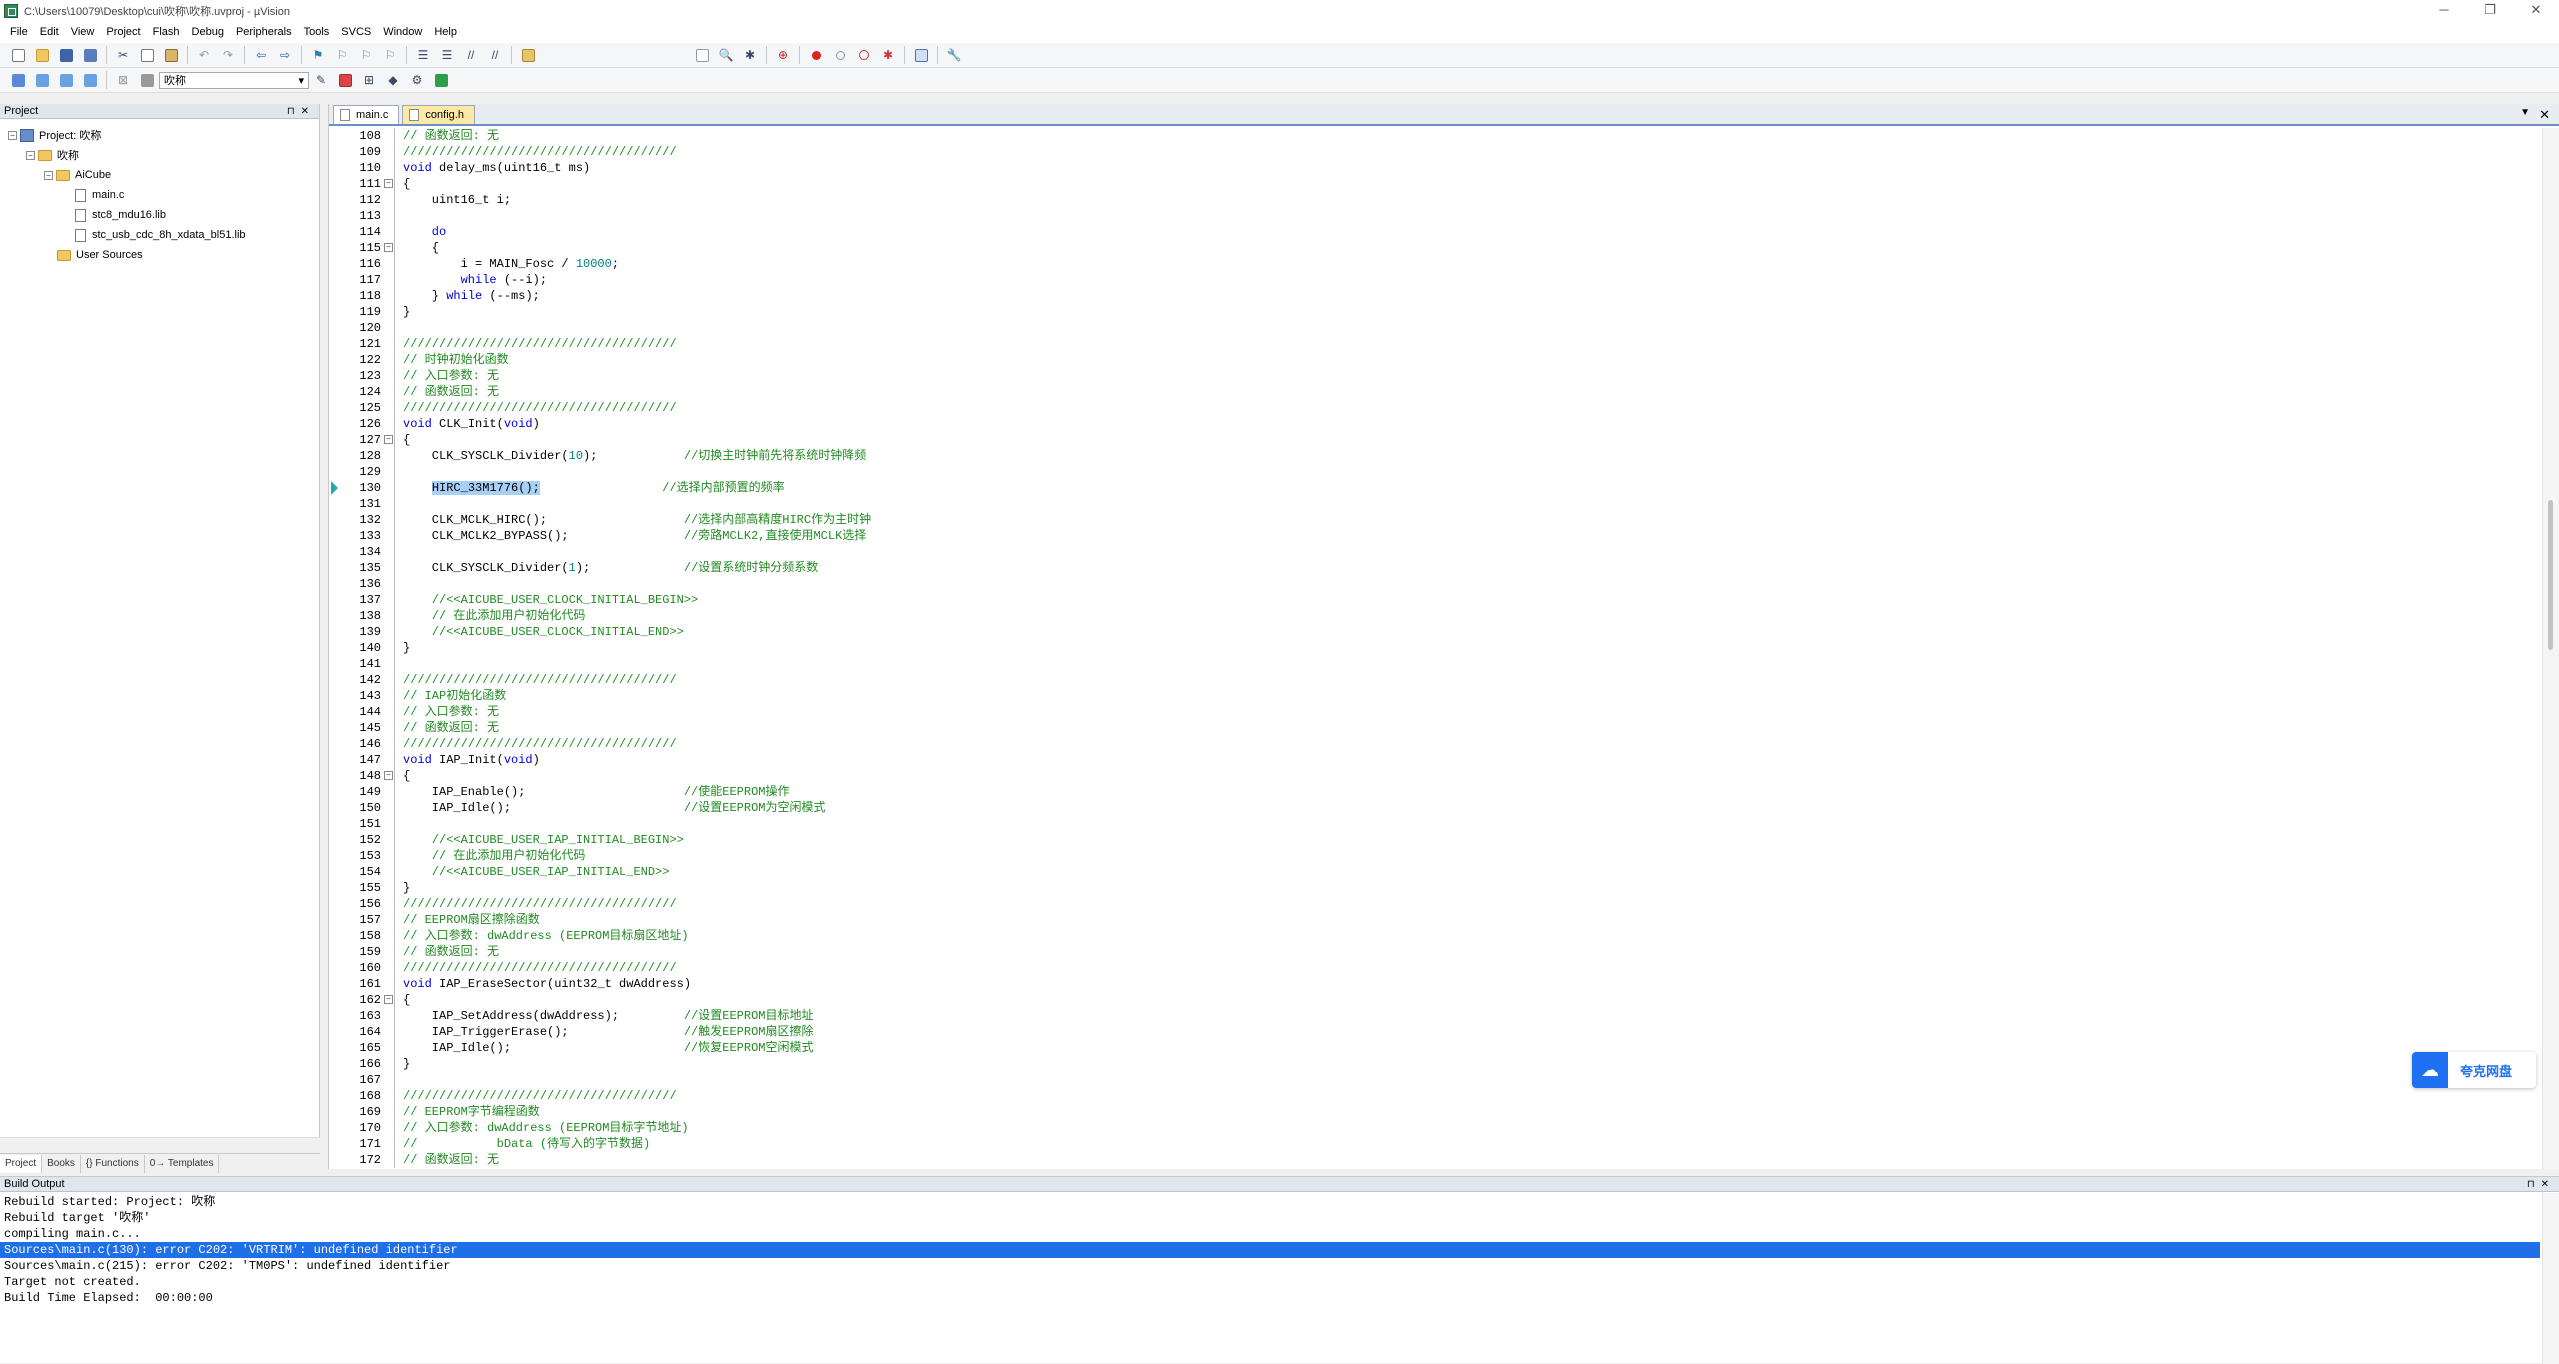 The image size is (2559, 1364). What do you see at coordinates (1431, 232) in the screenshot?
I see `code-line: 114 do` at bounding box center [1431, 232].